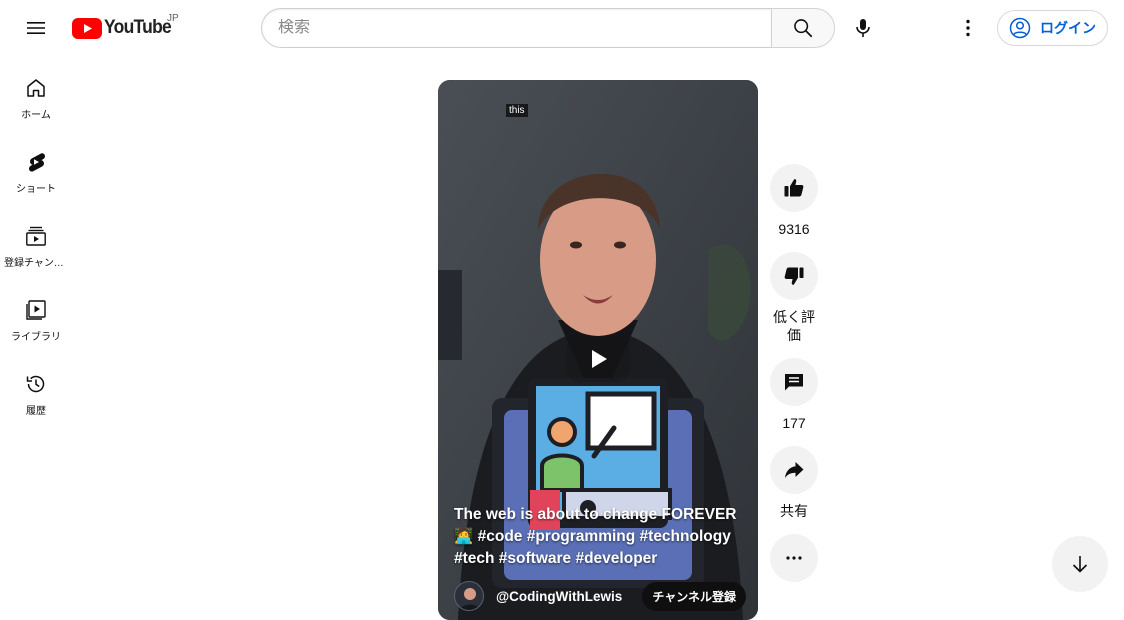 This screenshot has height=620, width=1124. I want to click on caption-word: this, so click(517, 110).